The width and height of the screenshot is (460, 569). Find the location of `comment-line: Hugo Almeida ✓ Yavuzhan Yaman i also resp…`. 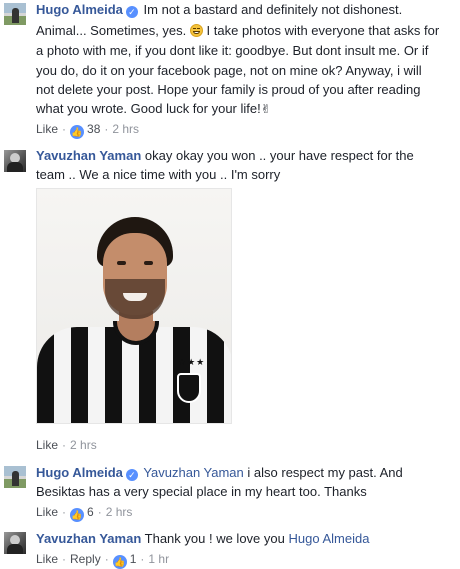

comment-line: Hugo Almeida ✓ Yavuzhan Yaman i also resp… is located at coordinates (219, 472).